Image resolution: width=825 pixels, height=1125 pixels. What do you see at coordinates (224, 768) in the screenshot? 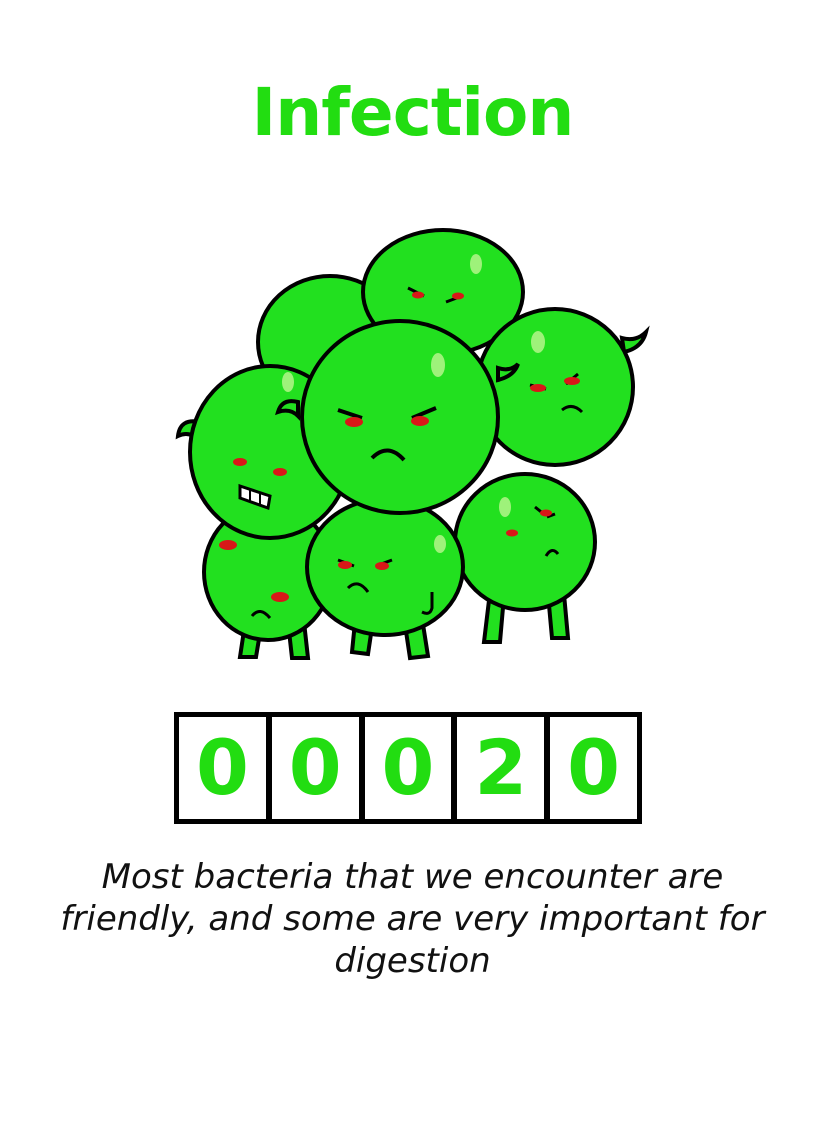
I see `counter-digit-1: 0` at bounding box center [224, 768].